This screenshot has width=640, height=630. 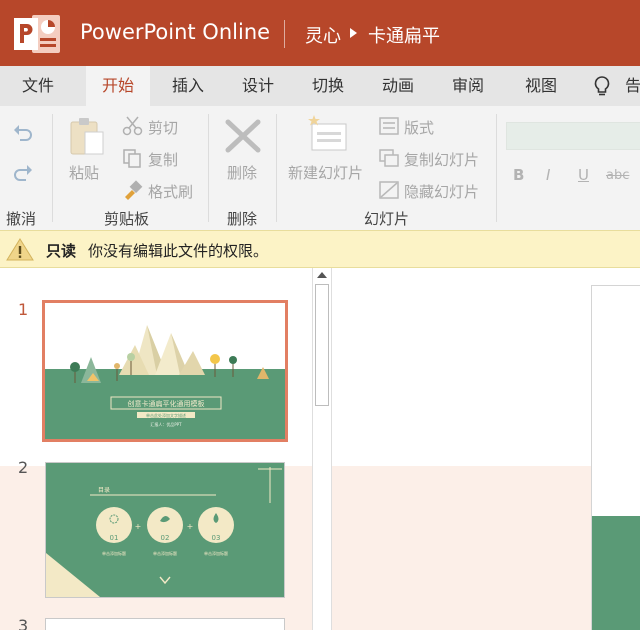 I want to click on tab-insert: 插入, so click(x=188, y=86).